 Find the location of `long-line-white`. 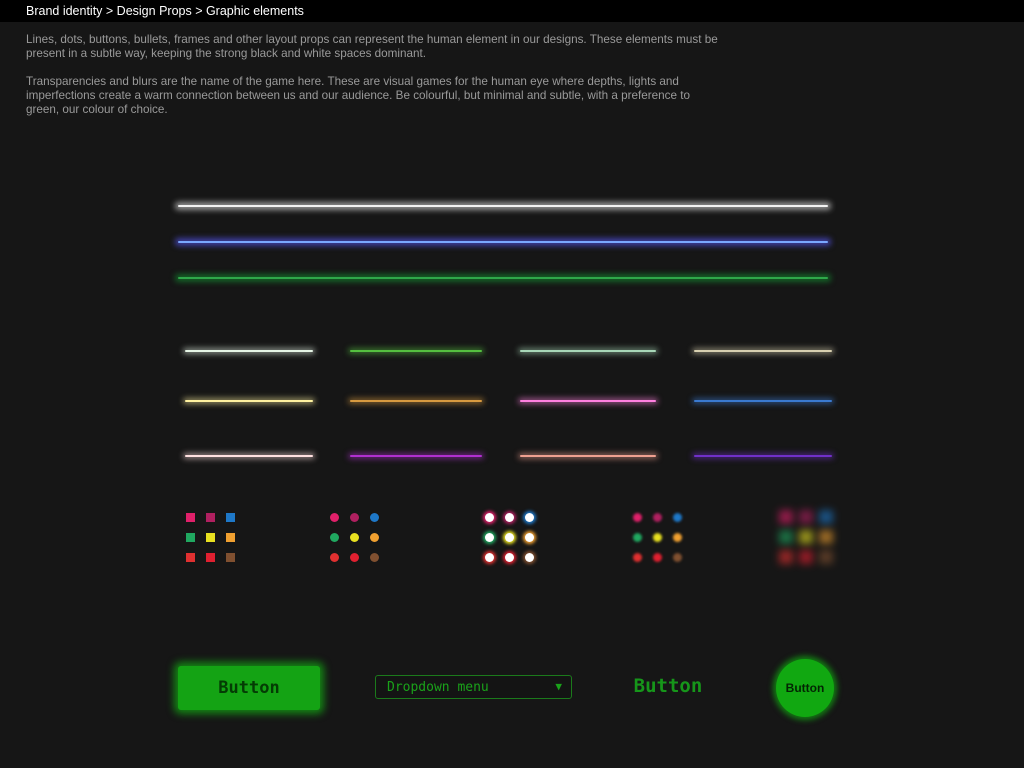

long-line-white is located at coordinates (503, 206).